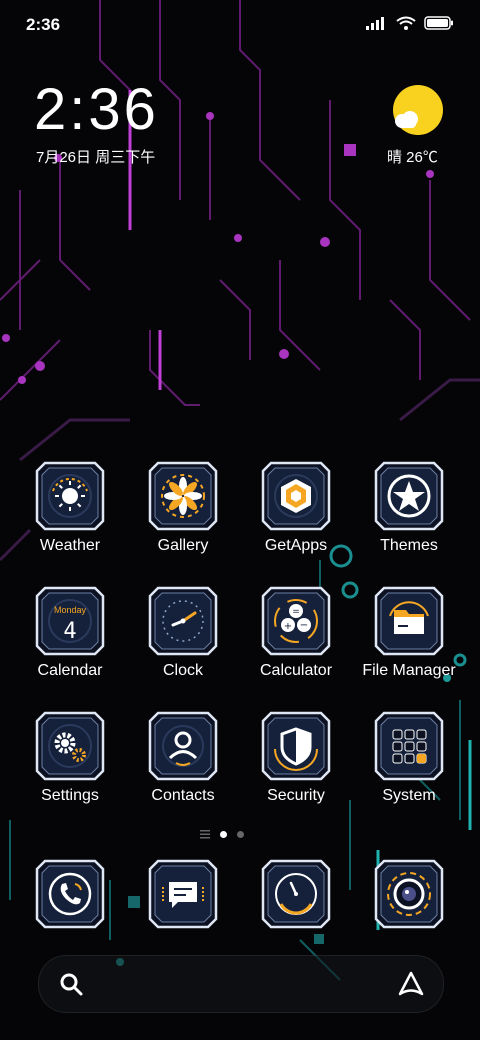 This screenshot has height=1040, width=480. I want to click on dock-camera, so click(409, 894).